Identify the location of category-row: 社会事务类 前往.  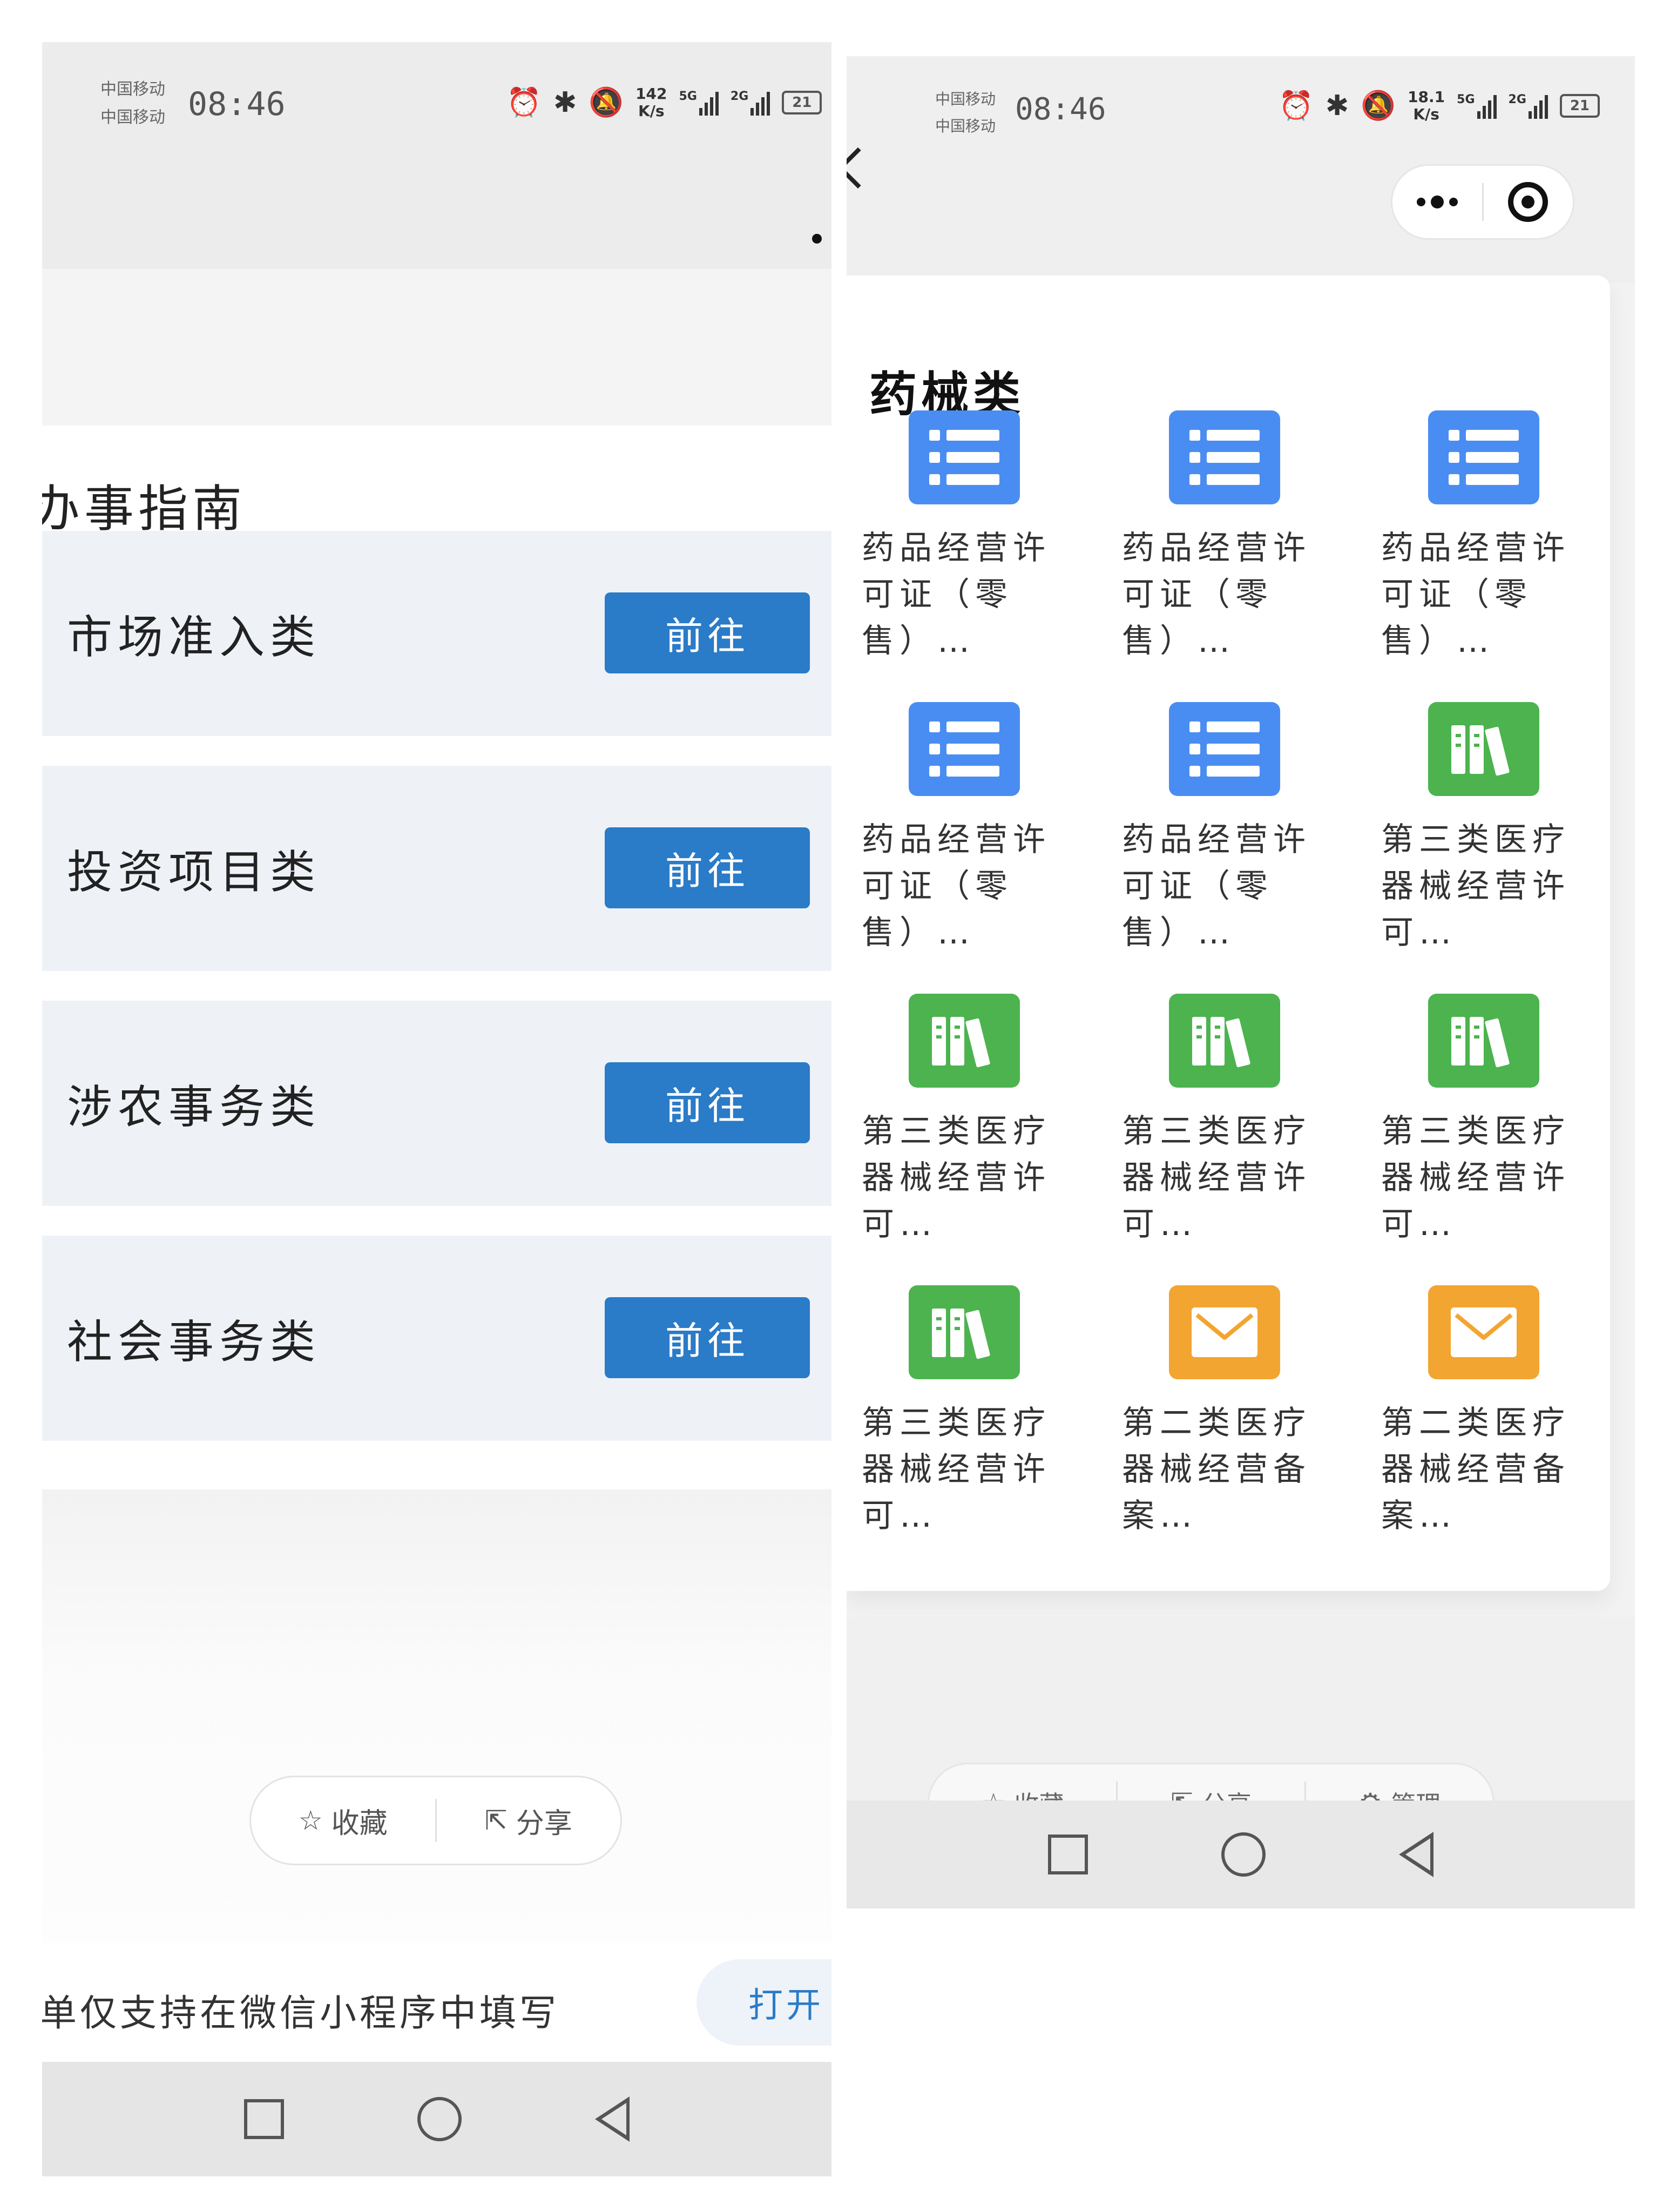
(437, 1338).